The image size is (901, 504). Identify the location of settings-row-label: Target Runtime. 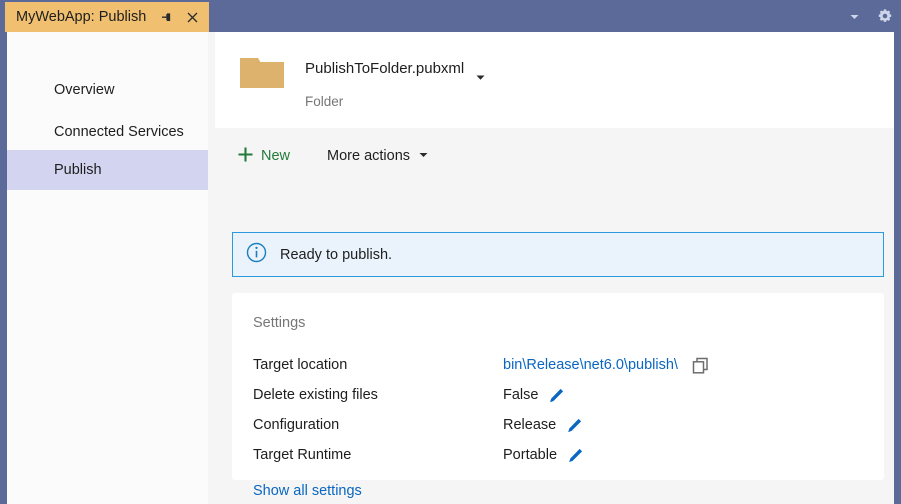
(302, 455).